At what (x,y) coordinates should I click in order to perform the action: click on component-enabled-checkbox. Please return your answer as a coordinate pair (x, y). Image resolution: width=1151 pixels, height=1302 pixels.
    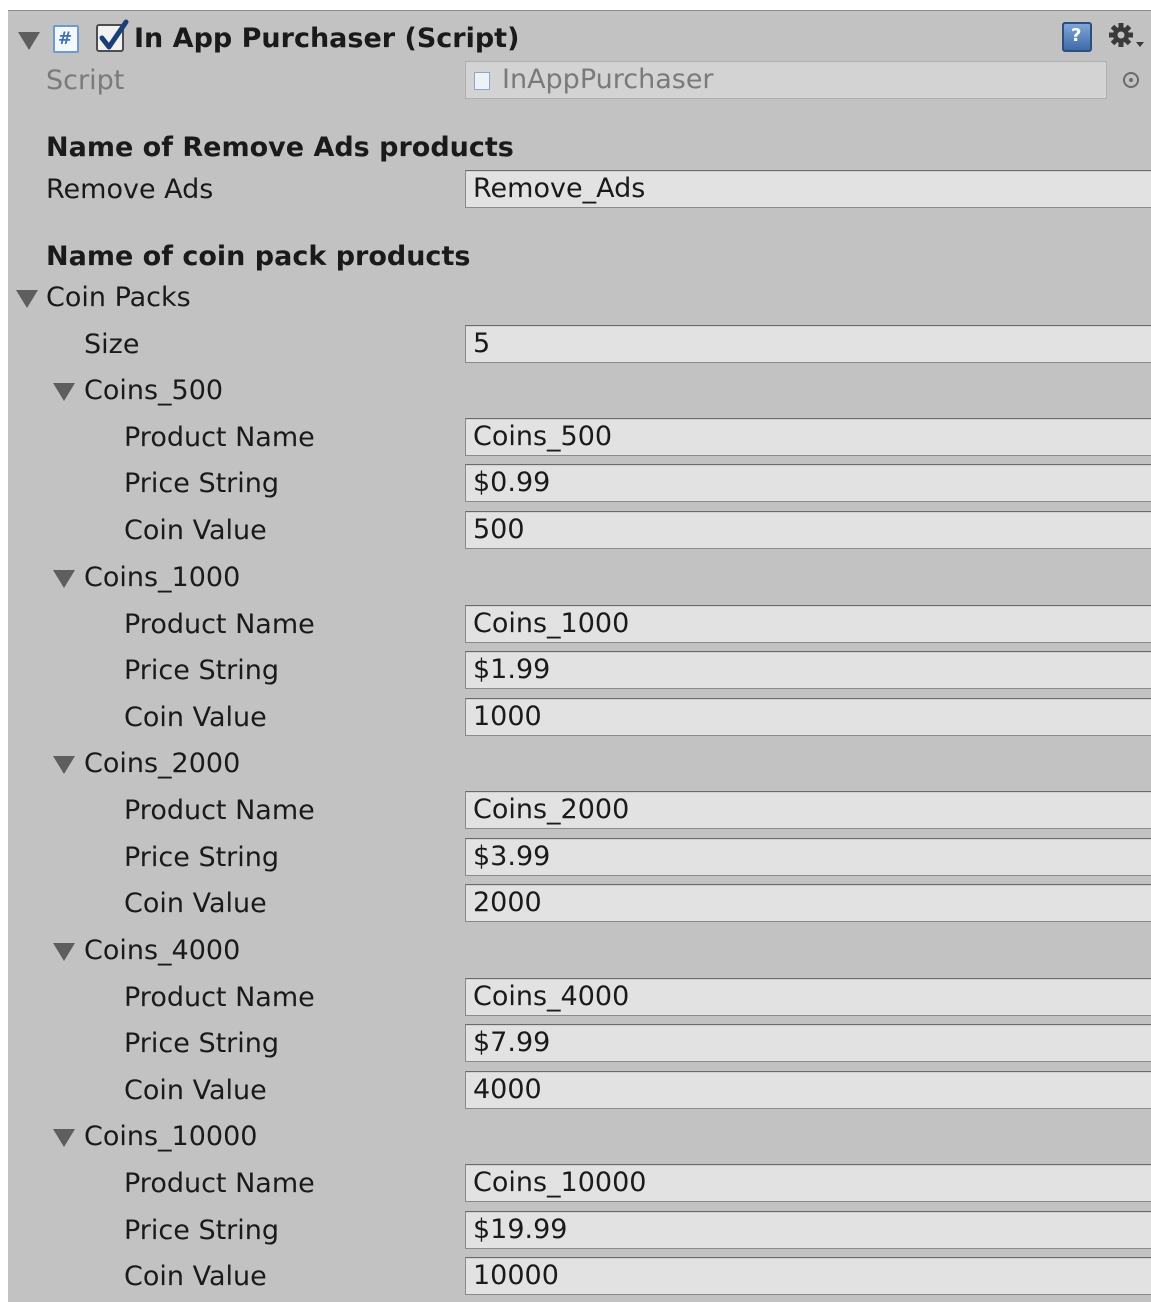
    Looking at the image, I should click on (112, 35).